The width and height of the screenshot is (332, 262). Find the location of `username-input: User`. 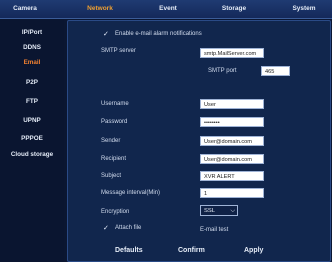

username-input: User is located at coordinates (232, 104).